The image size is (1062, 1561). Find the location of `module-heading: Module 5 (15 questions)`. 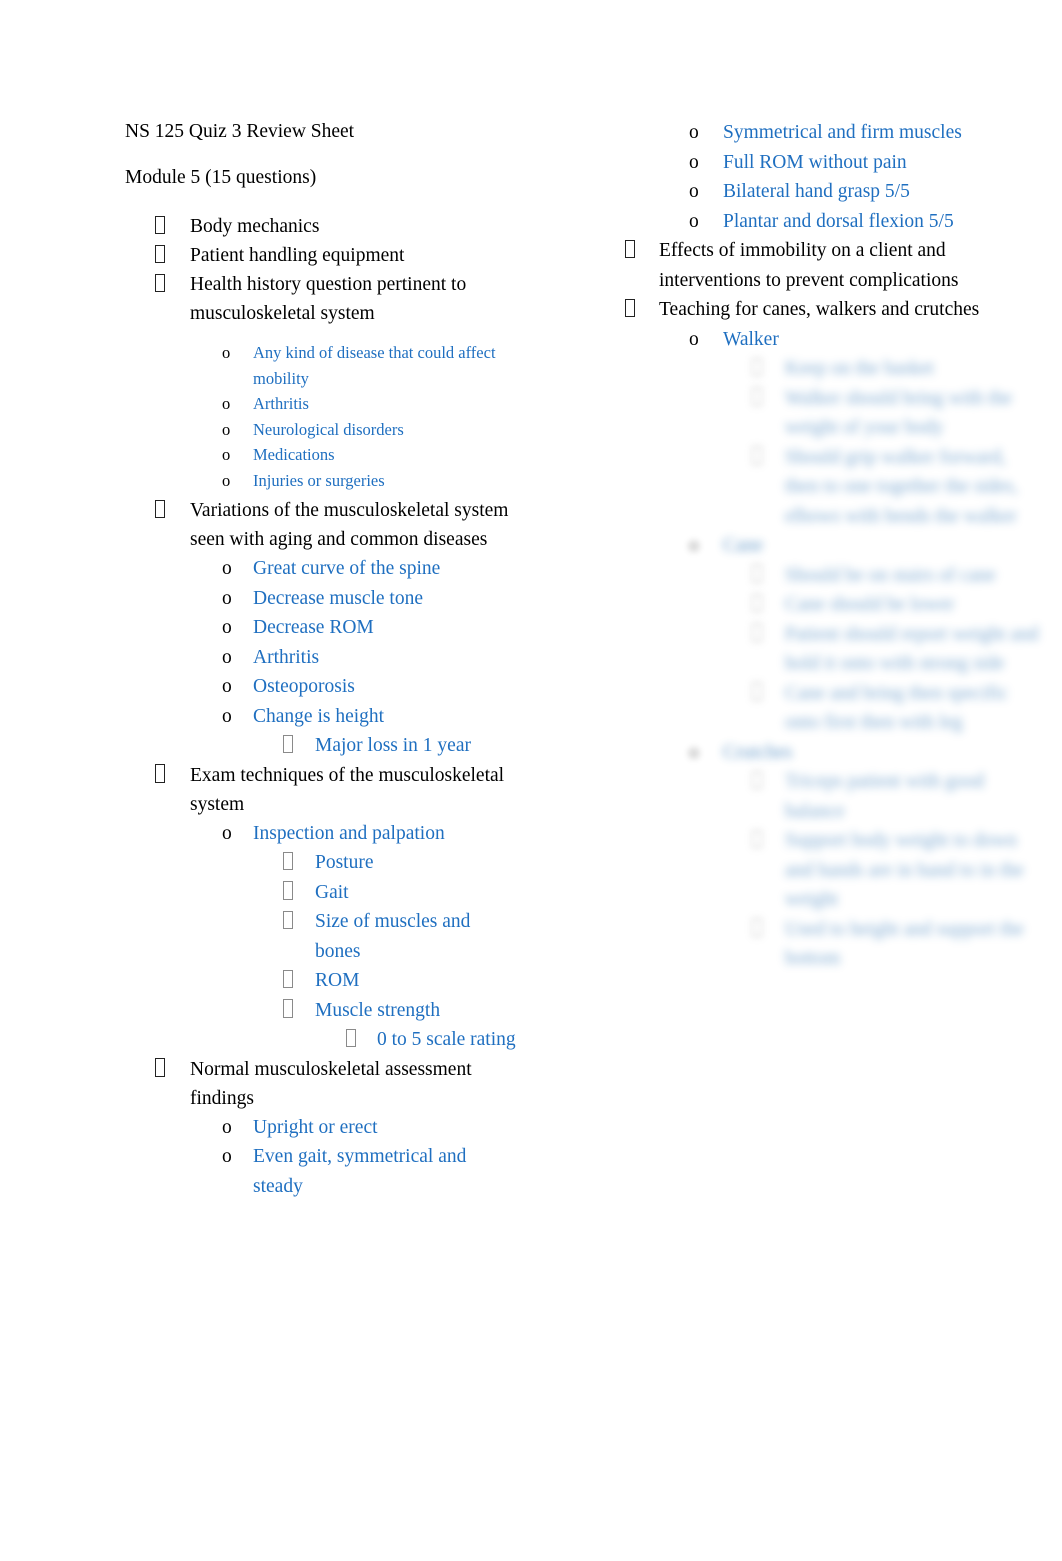

module-heading: Module 5 (15 questions) is located at coordinates (221, 181).